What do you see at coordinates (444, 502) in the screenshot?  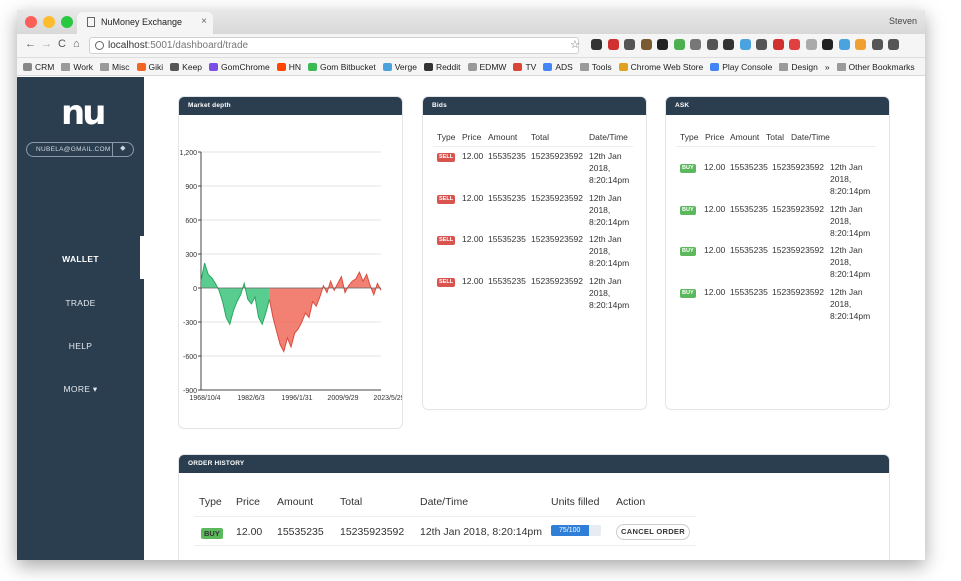 I see `column-header: Date/Time` at bounding box center [444, 502].